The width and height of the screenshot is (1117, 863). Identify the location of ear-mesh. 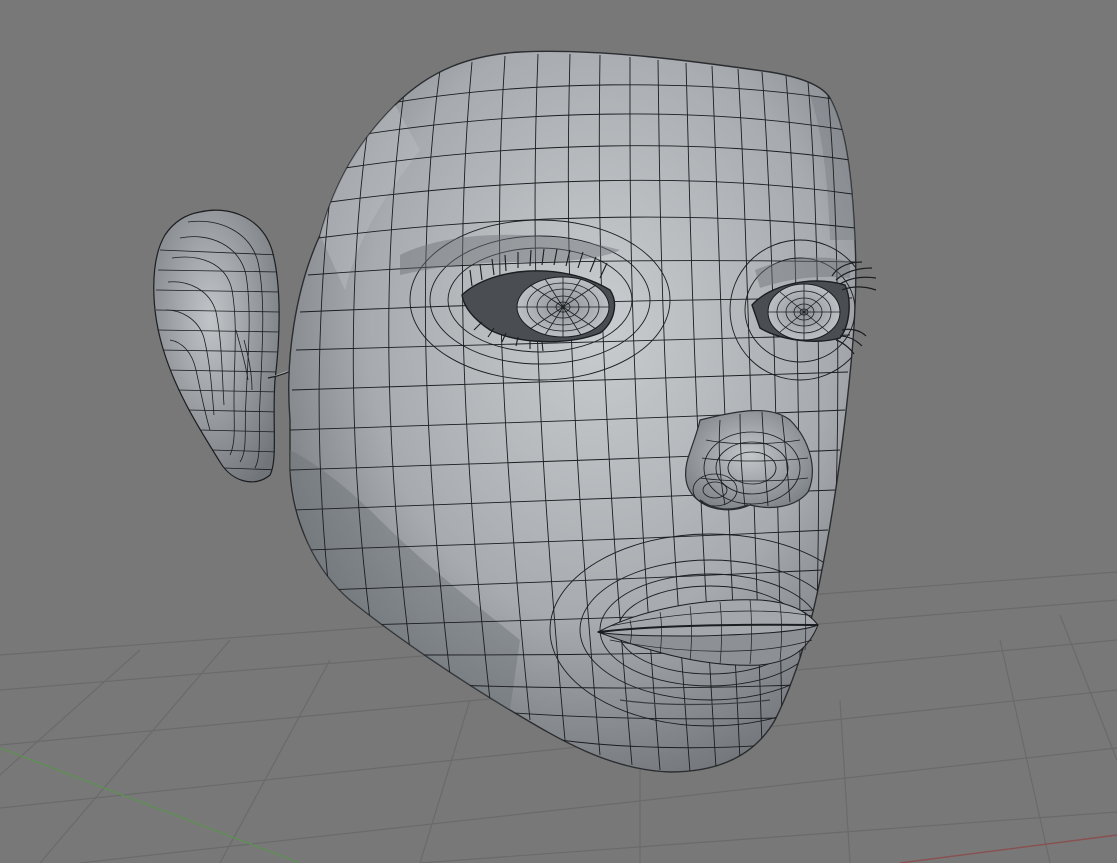
(227, 346).